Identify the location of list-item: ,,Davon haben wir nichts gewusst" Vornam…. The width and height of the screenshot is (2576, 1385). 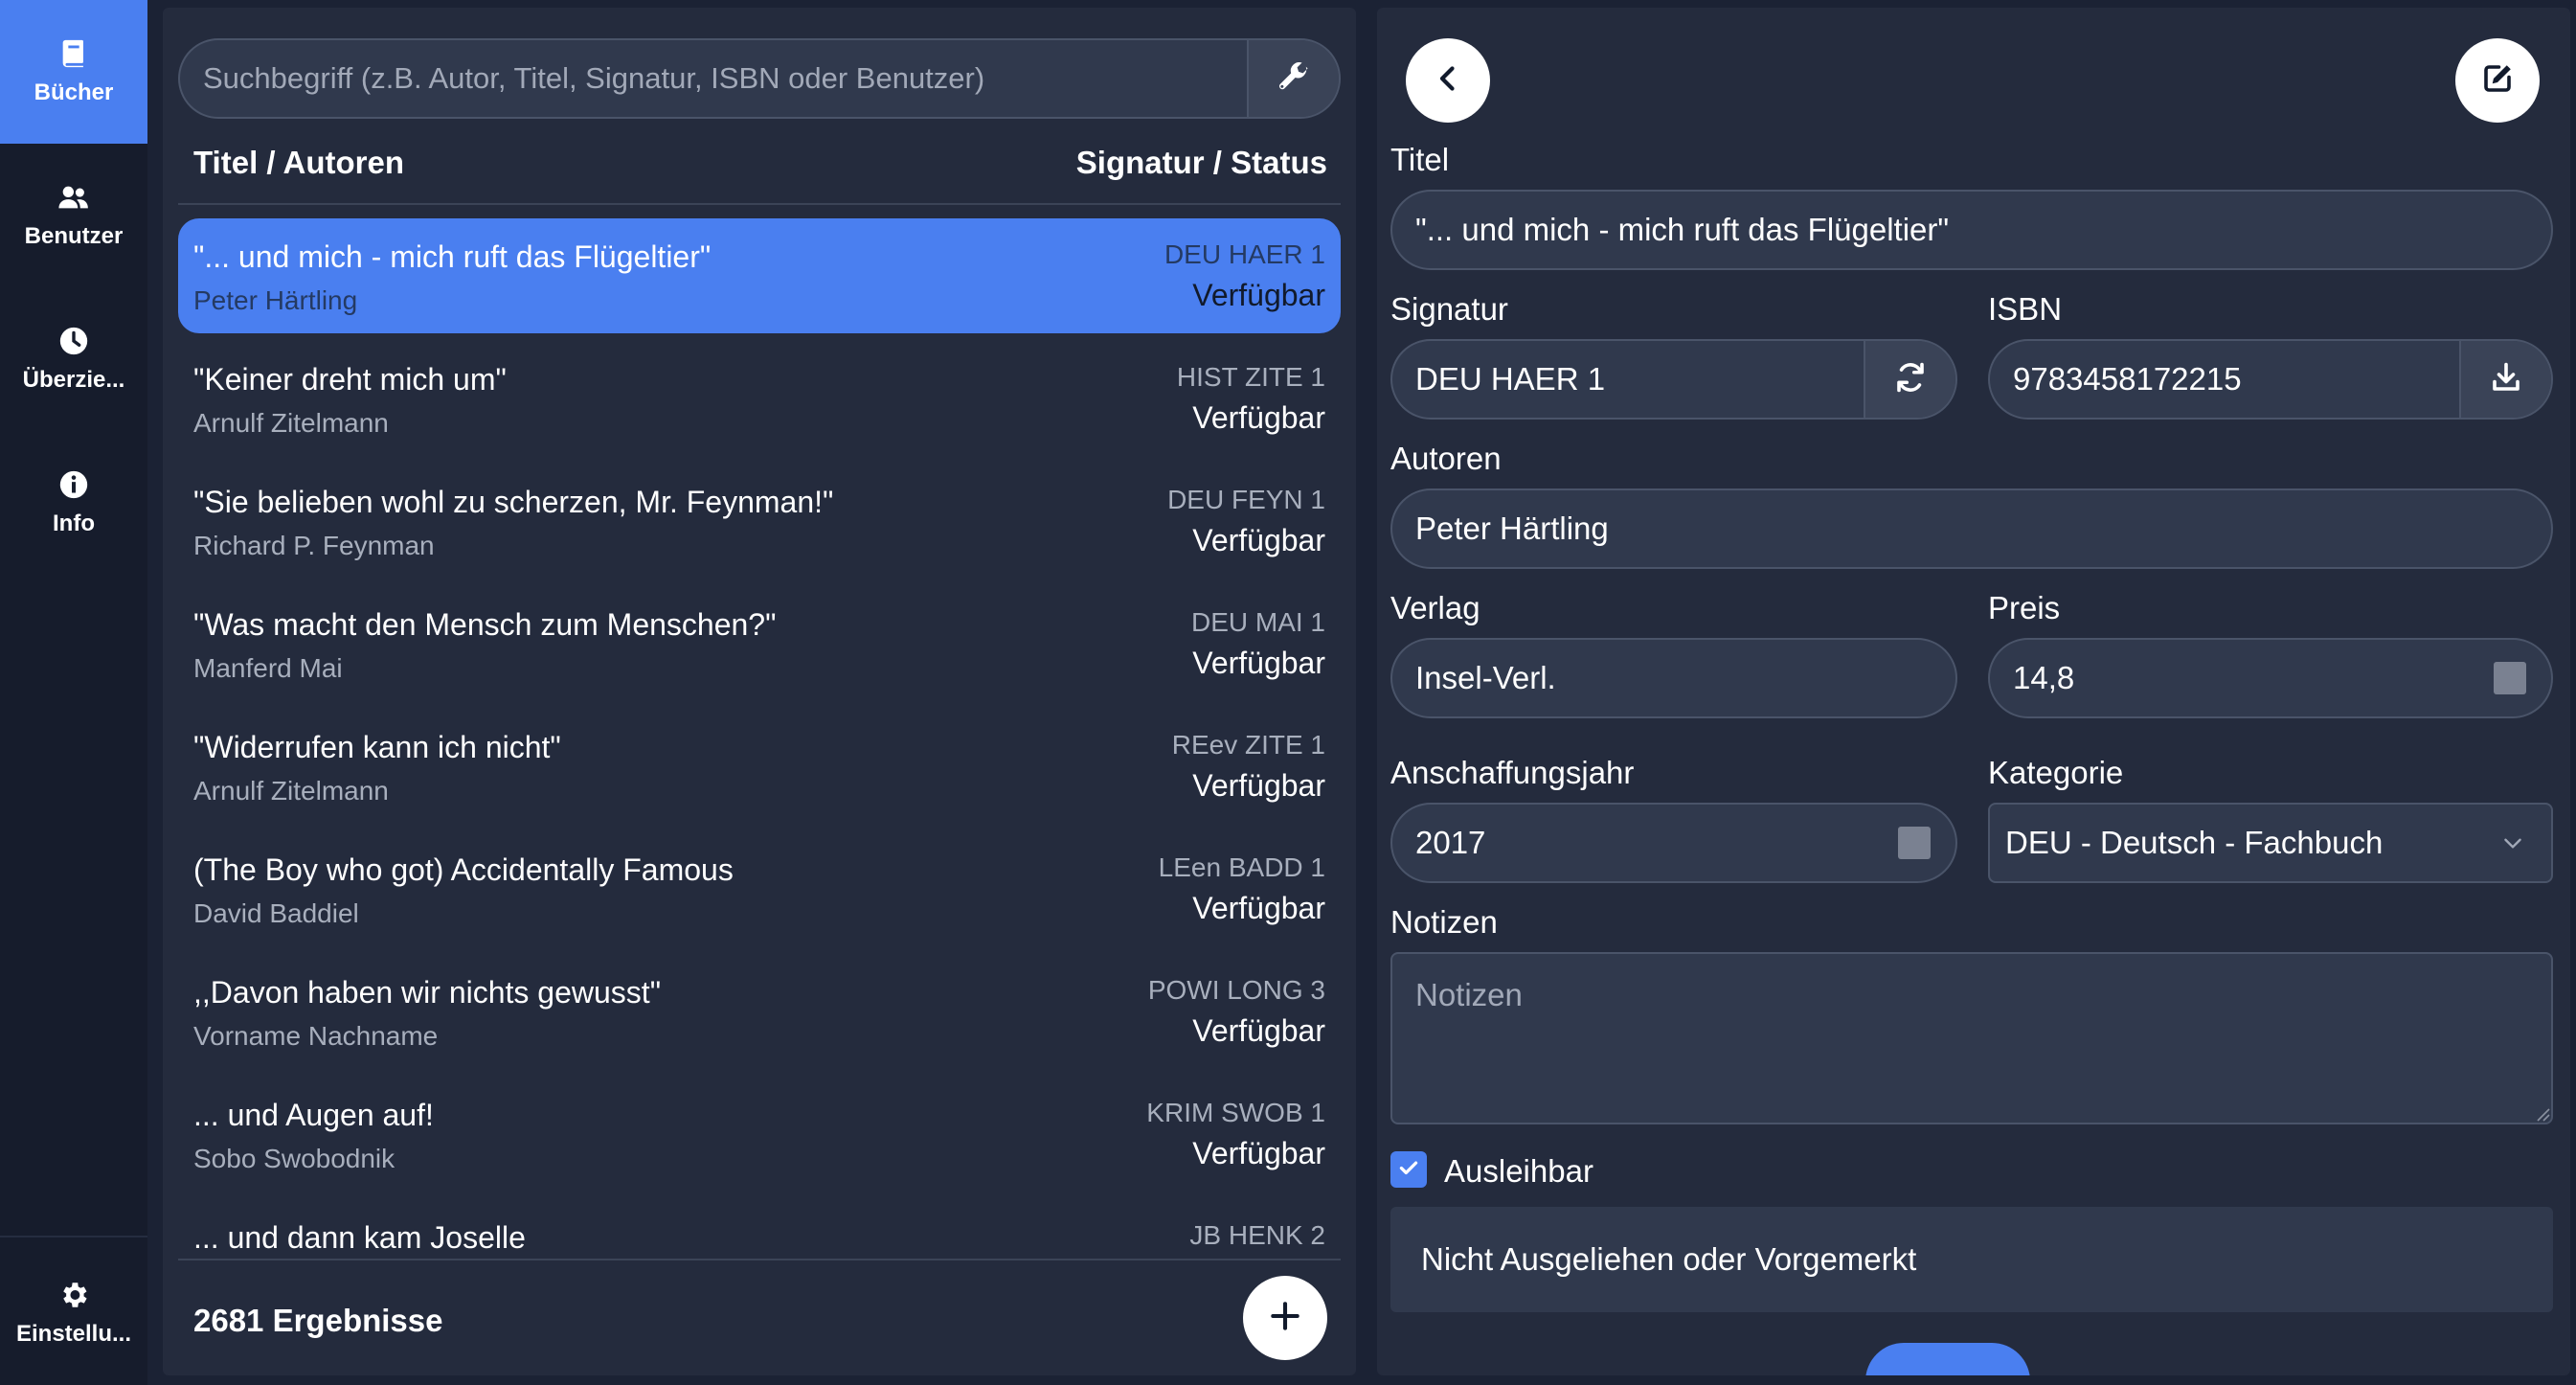
(759, 1012).